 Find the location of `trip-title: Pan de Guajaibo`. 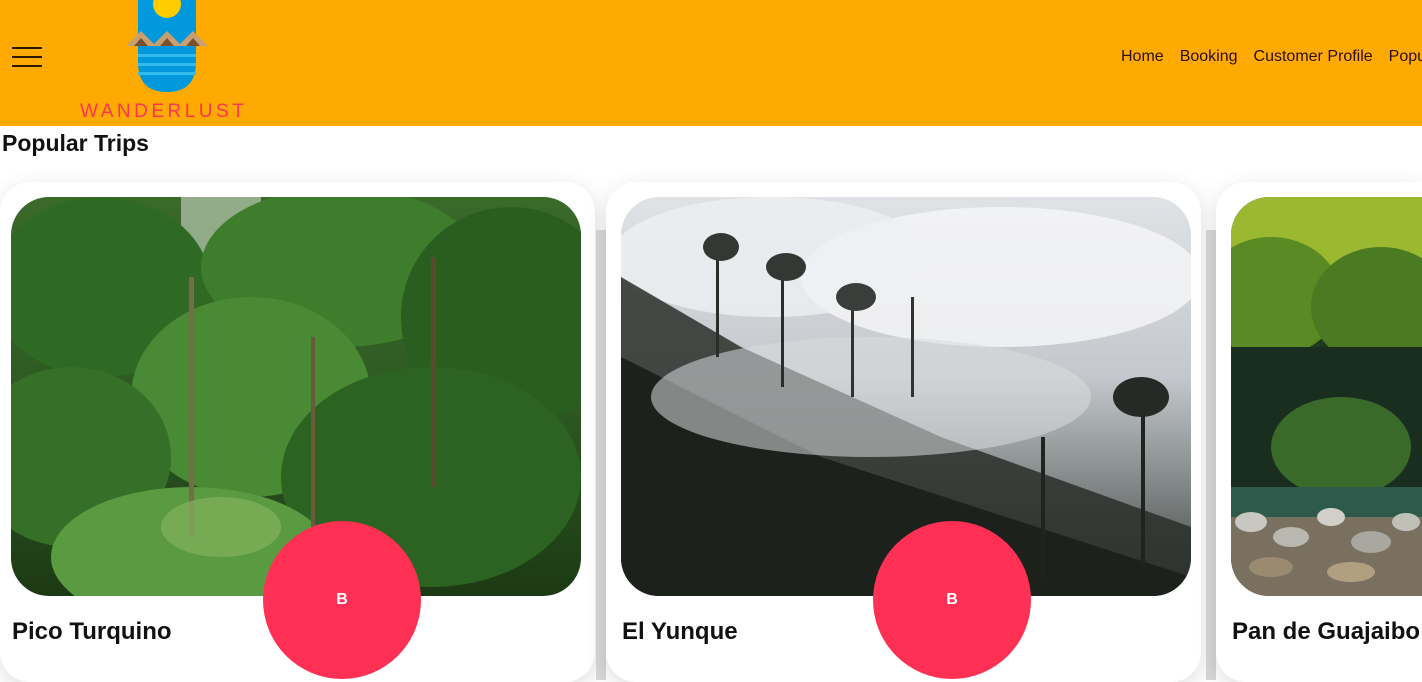

trip-title: Pan de Guajaibo is located at coordinates (1326, 631).